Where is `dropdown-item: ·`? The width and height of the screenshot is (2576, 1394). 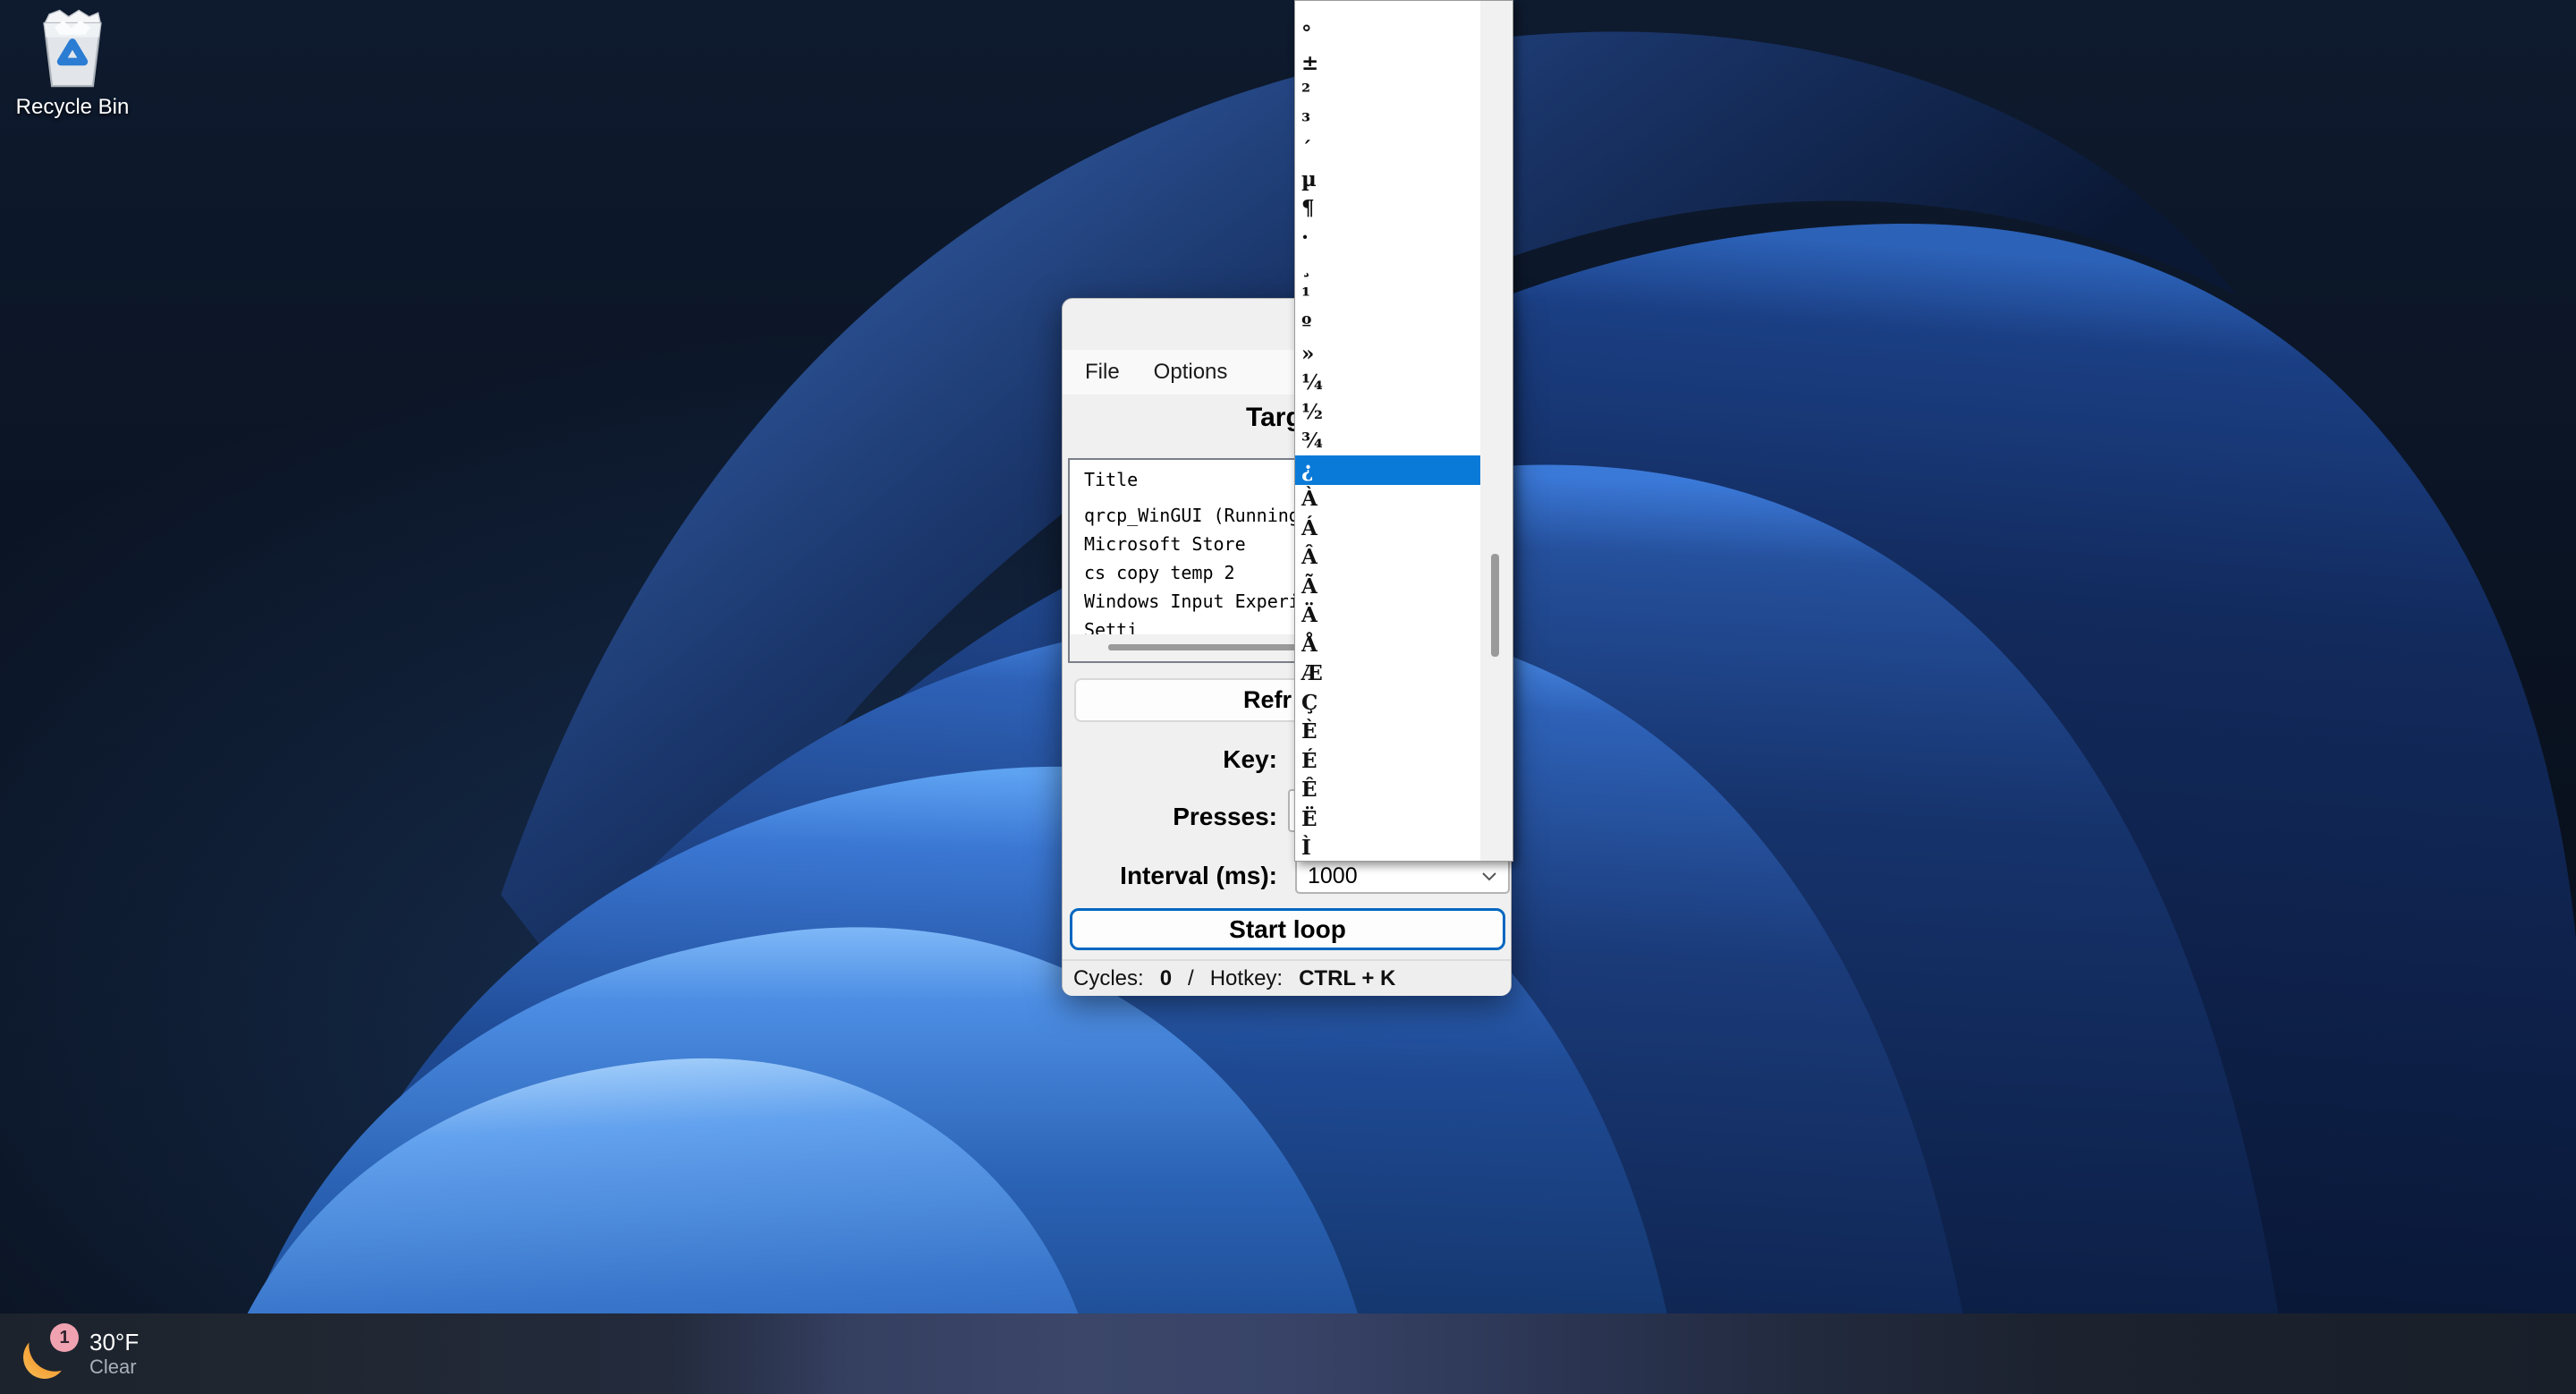
dropdown-item: · is located at coordinates (1388, 237).